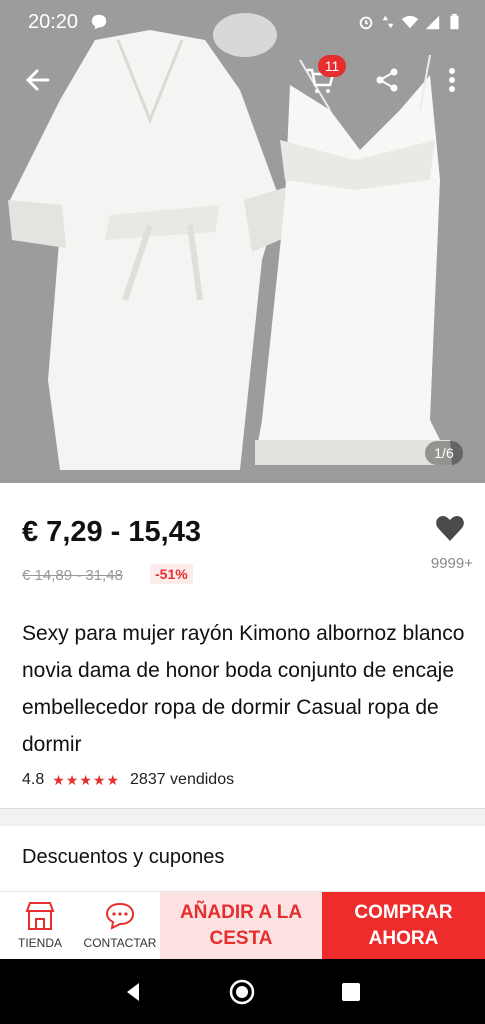  What do you see at coordinates (403, 925) in the screenshot?
I see `buy-now-button: COMPRAR AHORA` at bounding box center [403, 925].